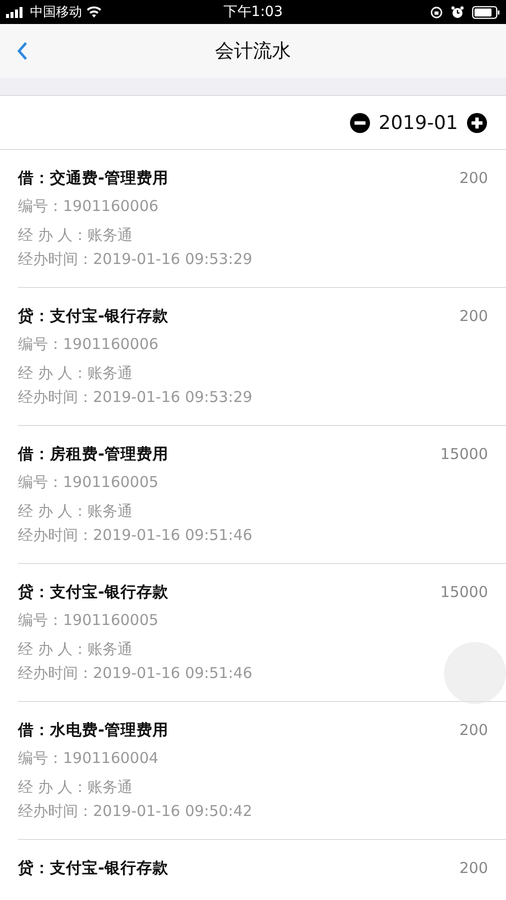 This screenshot has width=506, height=900. What do you see at coordinates (477, 123) in the screenshot?
I see `plus-button` at bounding box center [477, 123].